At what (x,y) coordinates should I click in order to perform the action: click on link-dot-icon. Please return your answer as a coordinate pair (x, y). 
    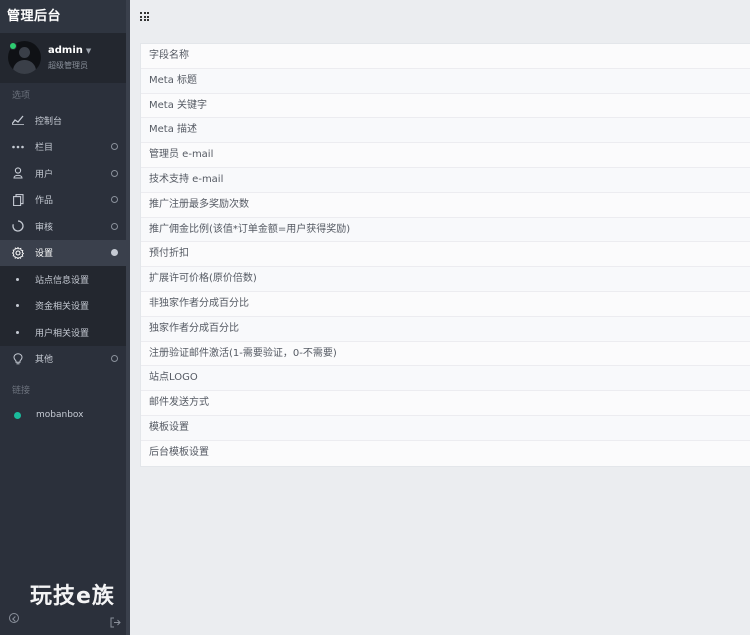
    Looking at the image, I should click on (17, 415).